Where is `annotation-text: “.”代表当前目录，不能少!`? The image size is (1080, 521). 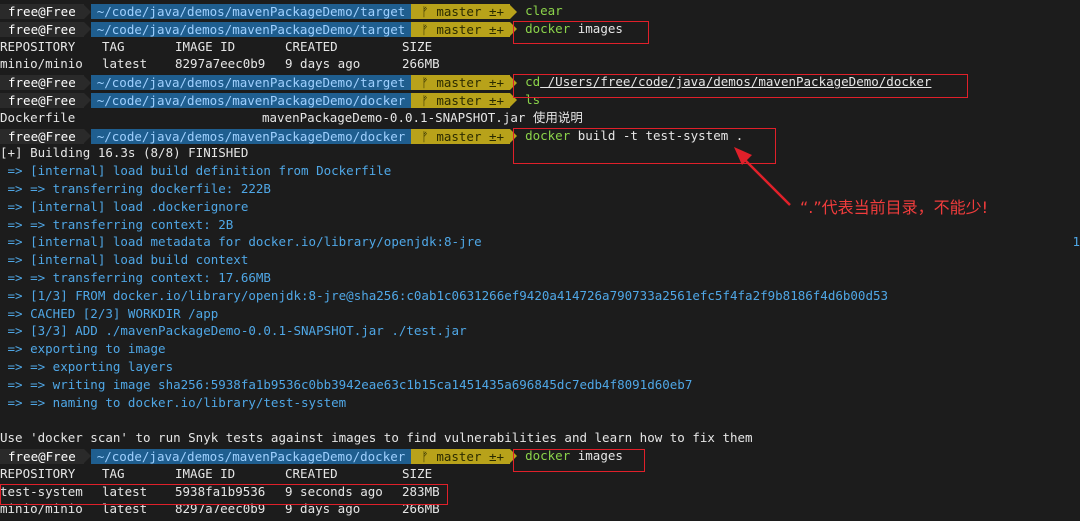
annotation-text: “.”代表当前目录，不能少! is located at coordinates (894, 207).